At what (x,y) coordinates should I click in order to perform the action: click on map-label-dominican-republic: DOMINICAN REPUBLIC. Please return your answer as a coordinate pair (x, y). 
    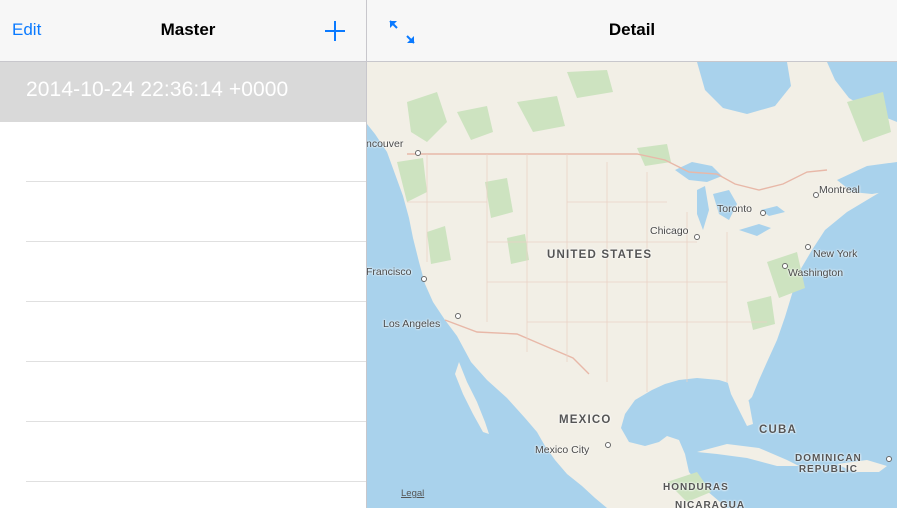
    Looking at the image, I should click on (828, 464).